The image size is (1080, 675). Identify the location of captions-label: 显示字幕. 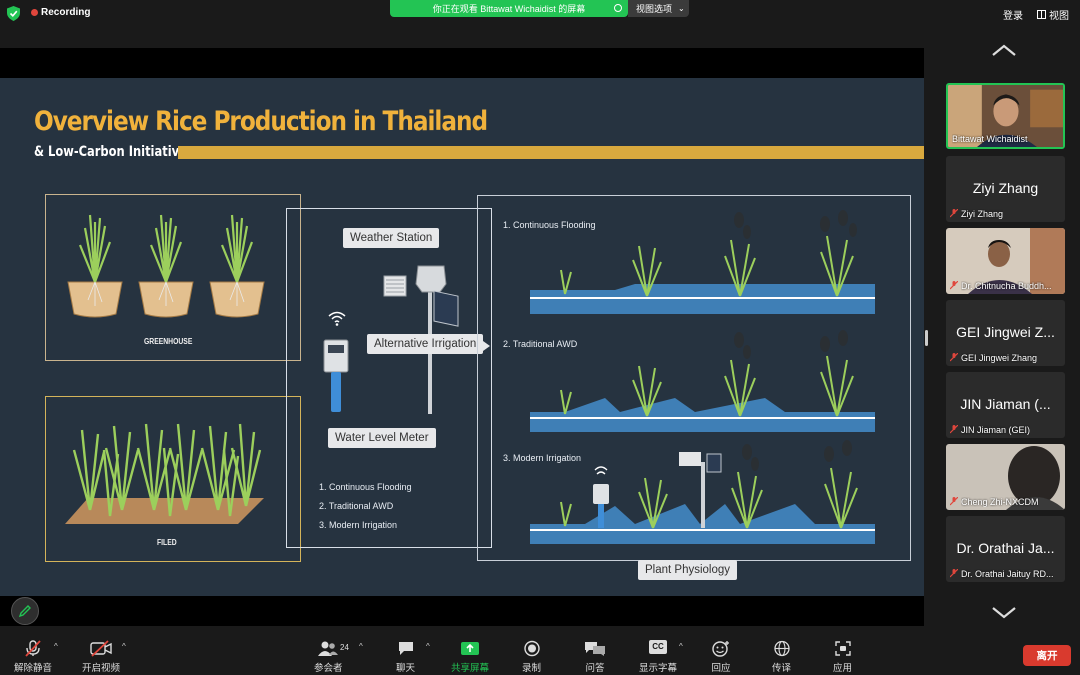
(658, 668).